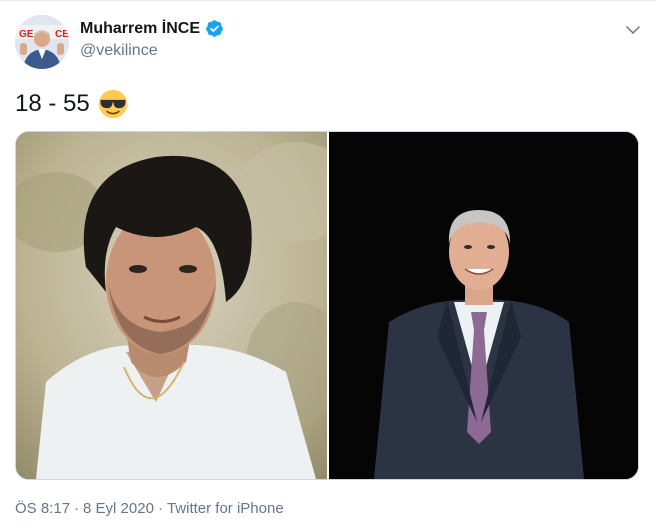 Image resolution: width=656 pixels, height=528 pixels. Describe the element at coordinates (152, 51) in the screenshot. I see `handle: @vekilince` at that location.